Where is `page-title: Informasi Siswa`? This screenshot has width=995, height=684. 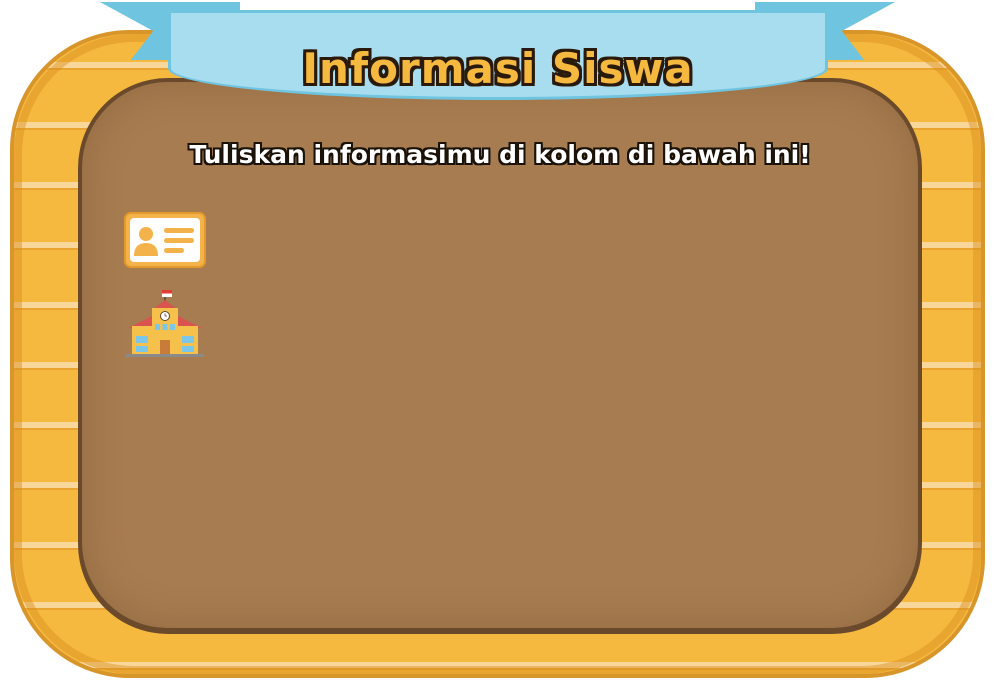 page-title: Informasi Siswa is located at coordinates (498, 68).